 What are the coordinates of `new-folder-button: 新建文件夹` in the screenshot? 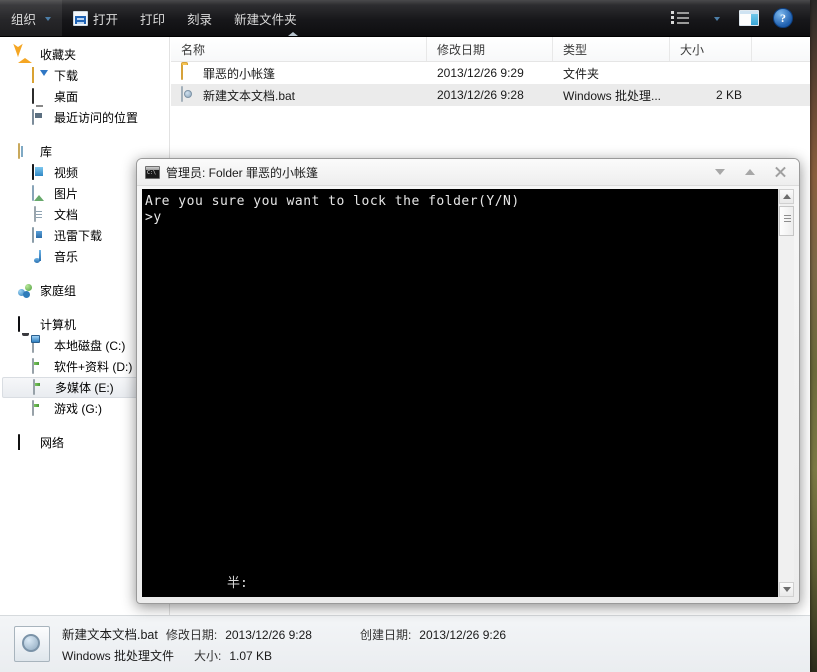 It's located at (265, 18).